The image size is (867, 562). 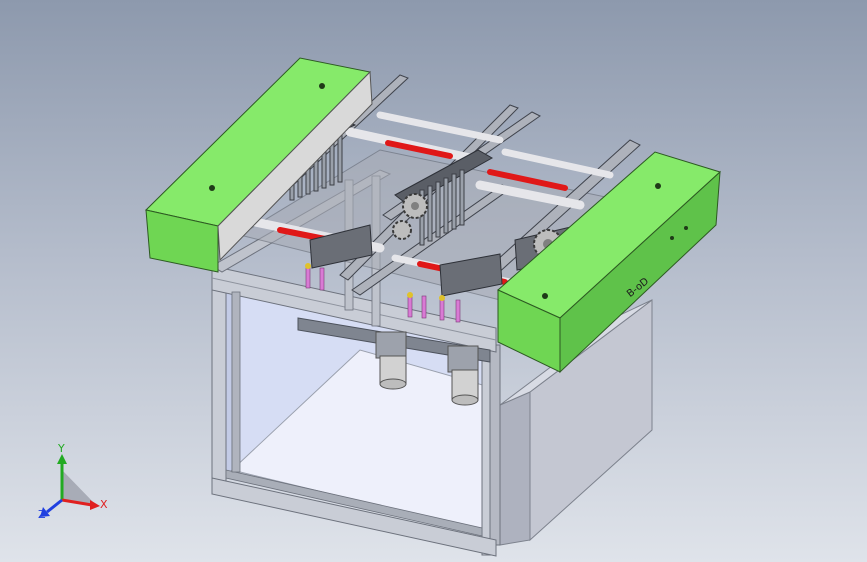 What do you see at coordinates (42, 514) in the screenshot?
I see `z-axis-label: Z` at bounding box center [42, 514].